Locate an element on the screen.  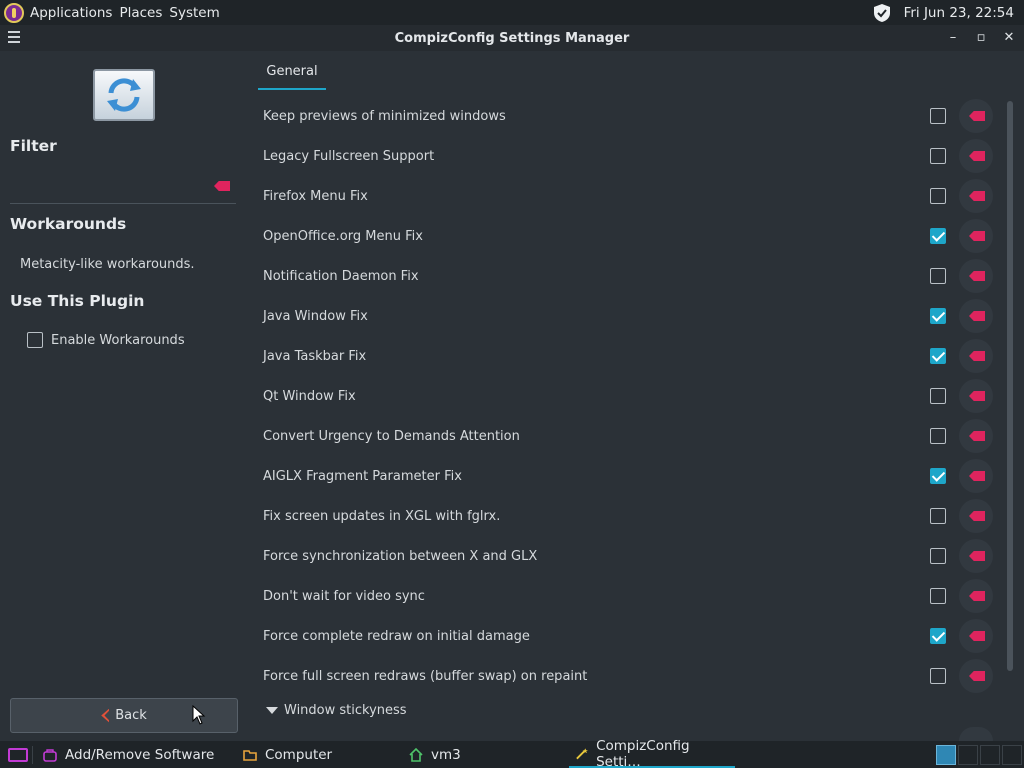
setting-row: Force complete redraw on initial damage is located at coordinates (622, 636).